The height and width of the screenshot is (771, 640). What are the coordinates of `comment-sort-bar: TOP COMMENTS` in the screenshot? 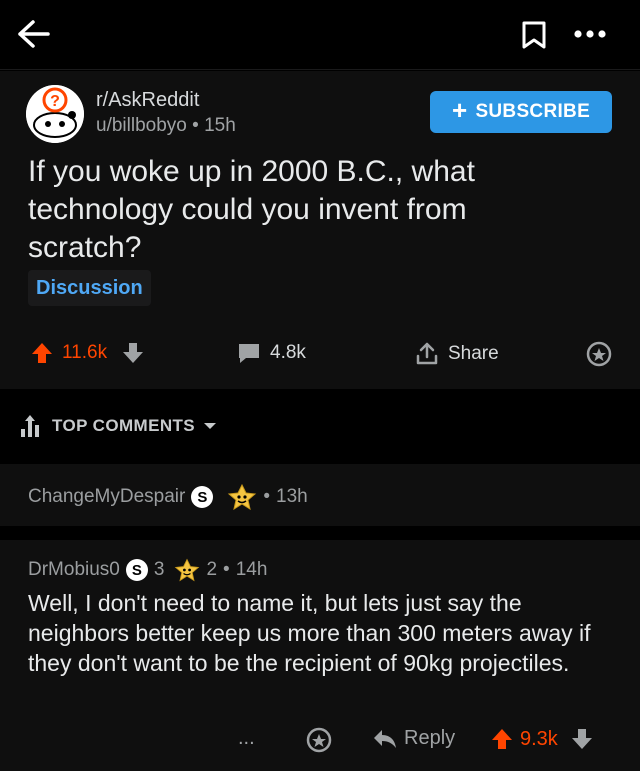 It's located at (320, 426).